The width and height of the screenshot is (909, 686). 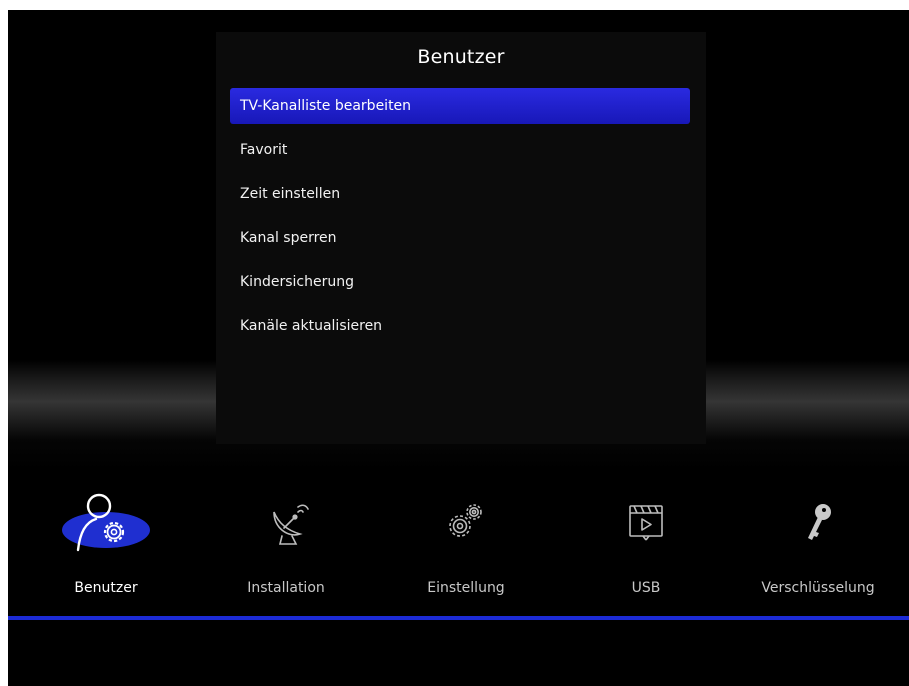 What do you see at coordinates (288, 238) in the screenshot?
I see `menu-item-label: Kanal sperren` at bounding box center [288, 238].